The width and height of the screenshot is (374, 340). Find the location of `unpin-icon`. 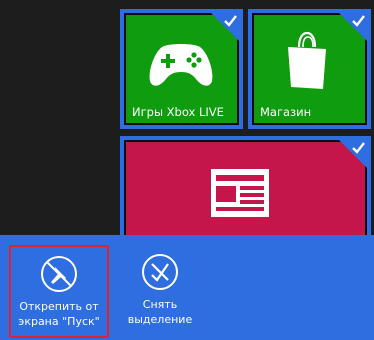

unpin-icon is located at coordinates (59, 274).